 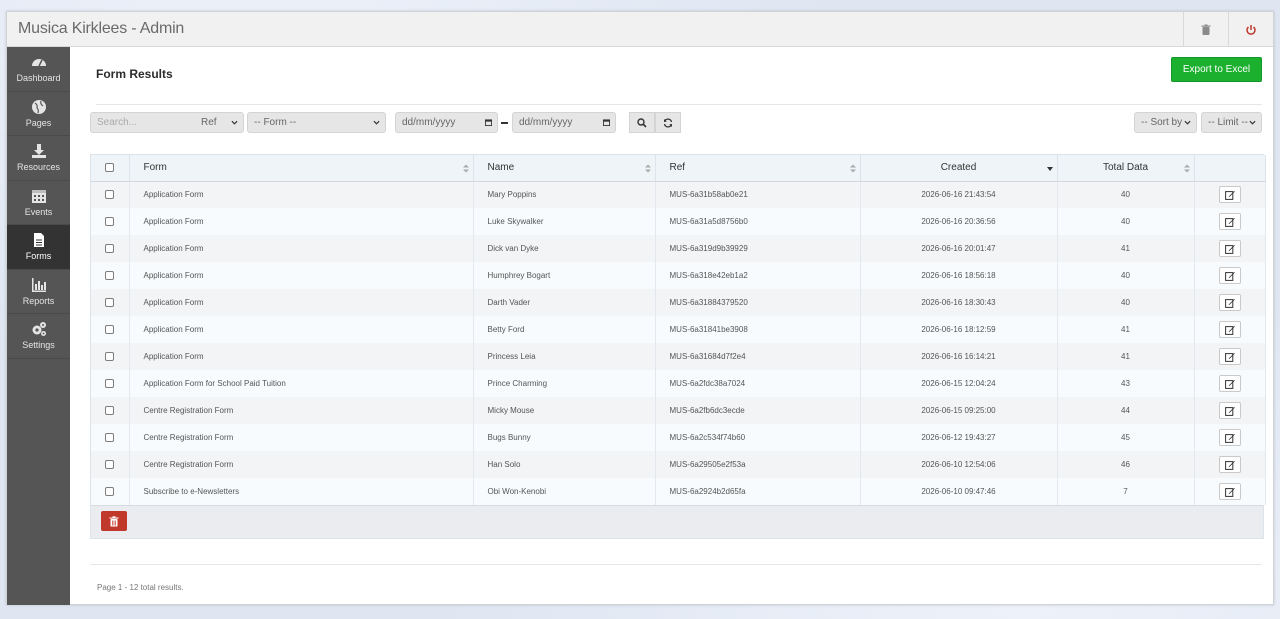 What do you see at coordinates (38, 345) in the screenshot?
I see `sidebar-item-label: Settings` at bounding box center [38, 345].